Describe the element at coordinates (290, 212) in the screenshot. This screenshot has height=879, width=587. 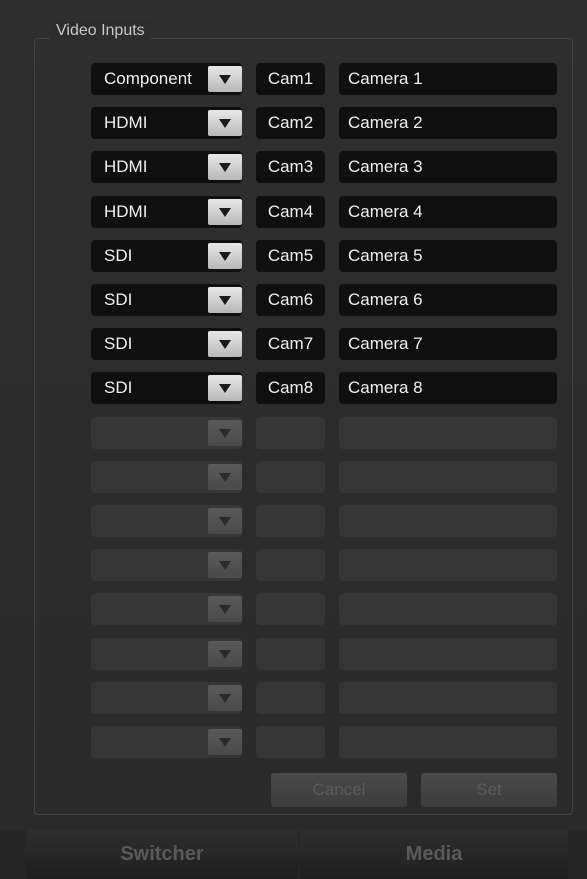
I see `short-name-field: Cam4` at that location.